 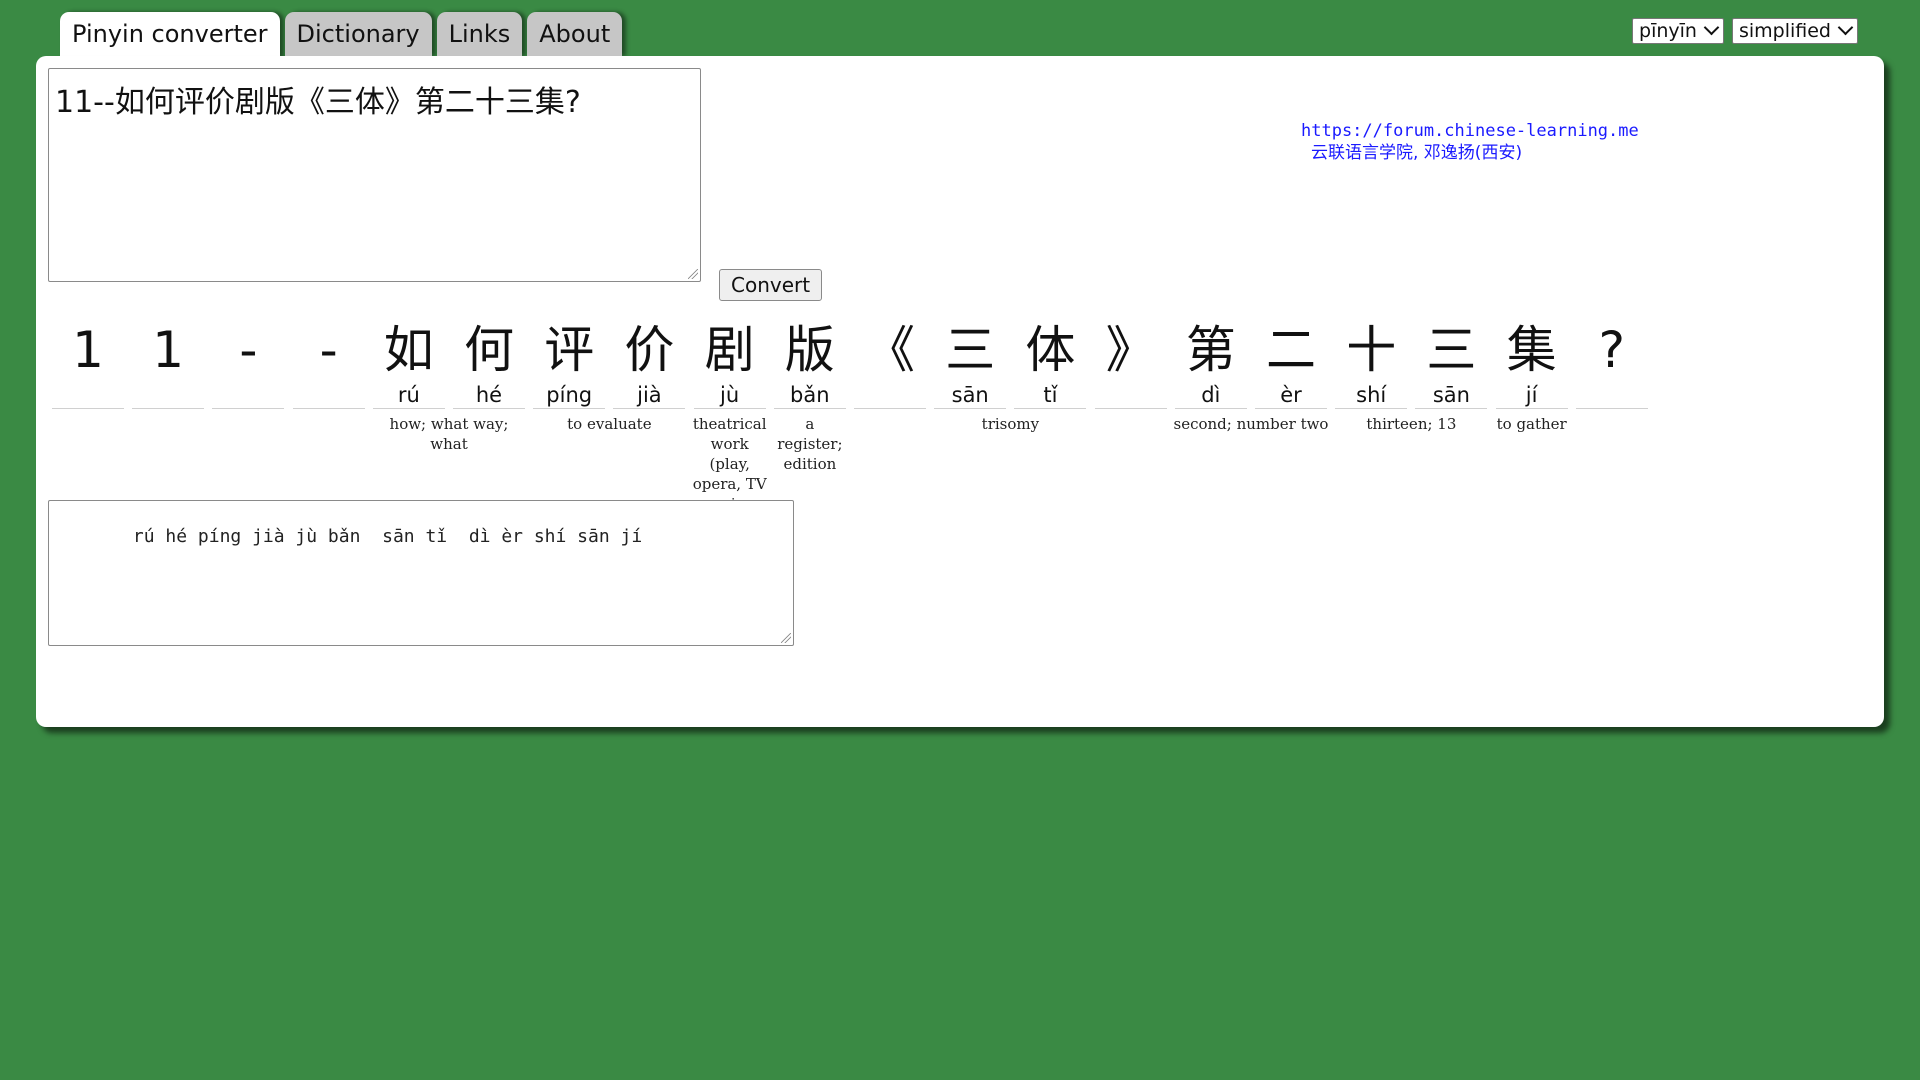 I want to click on settings-selects: pīnyīn simplified, so click(x=1745, y=31).